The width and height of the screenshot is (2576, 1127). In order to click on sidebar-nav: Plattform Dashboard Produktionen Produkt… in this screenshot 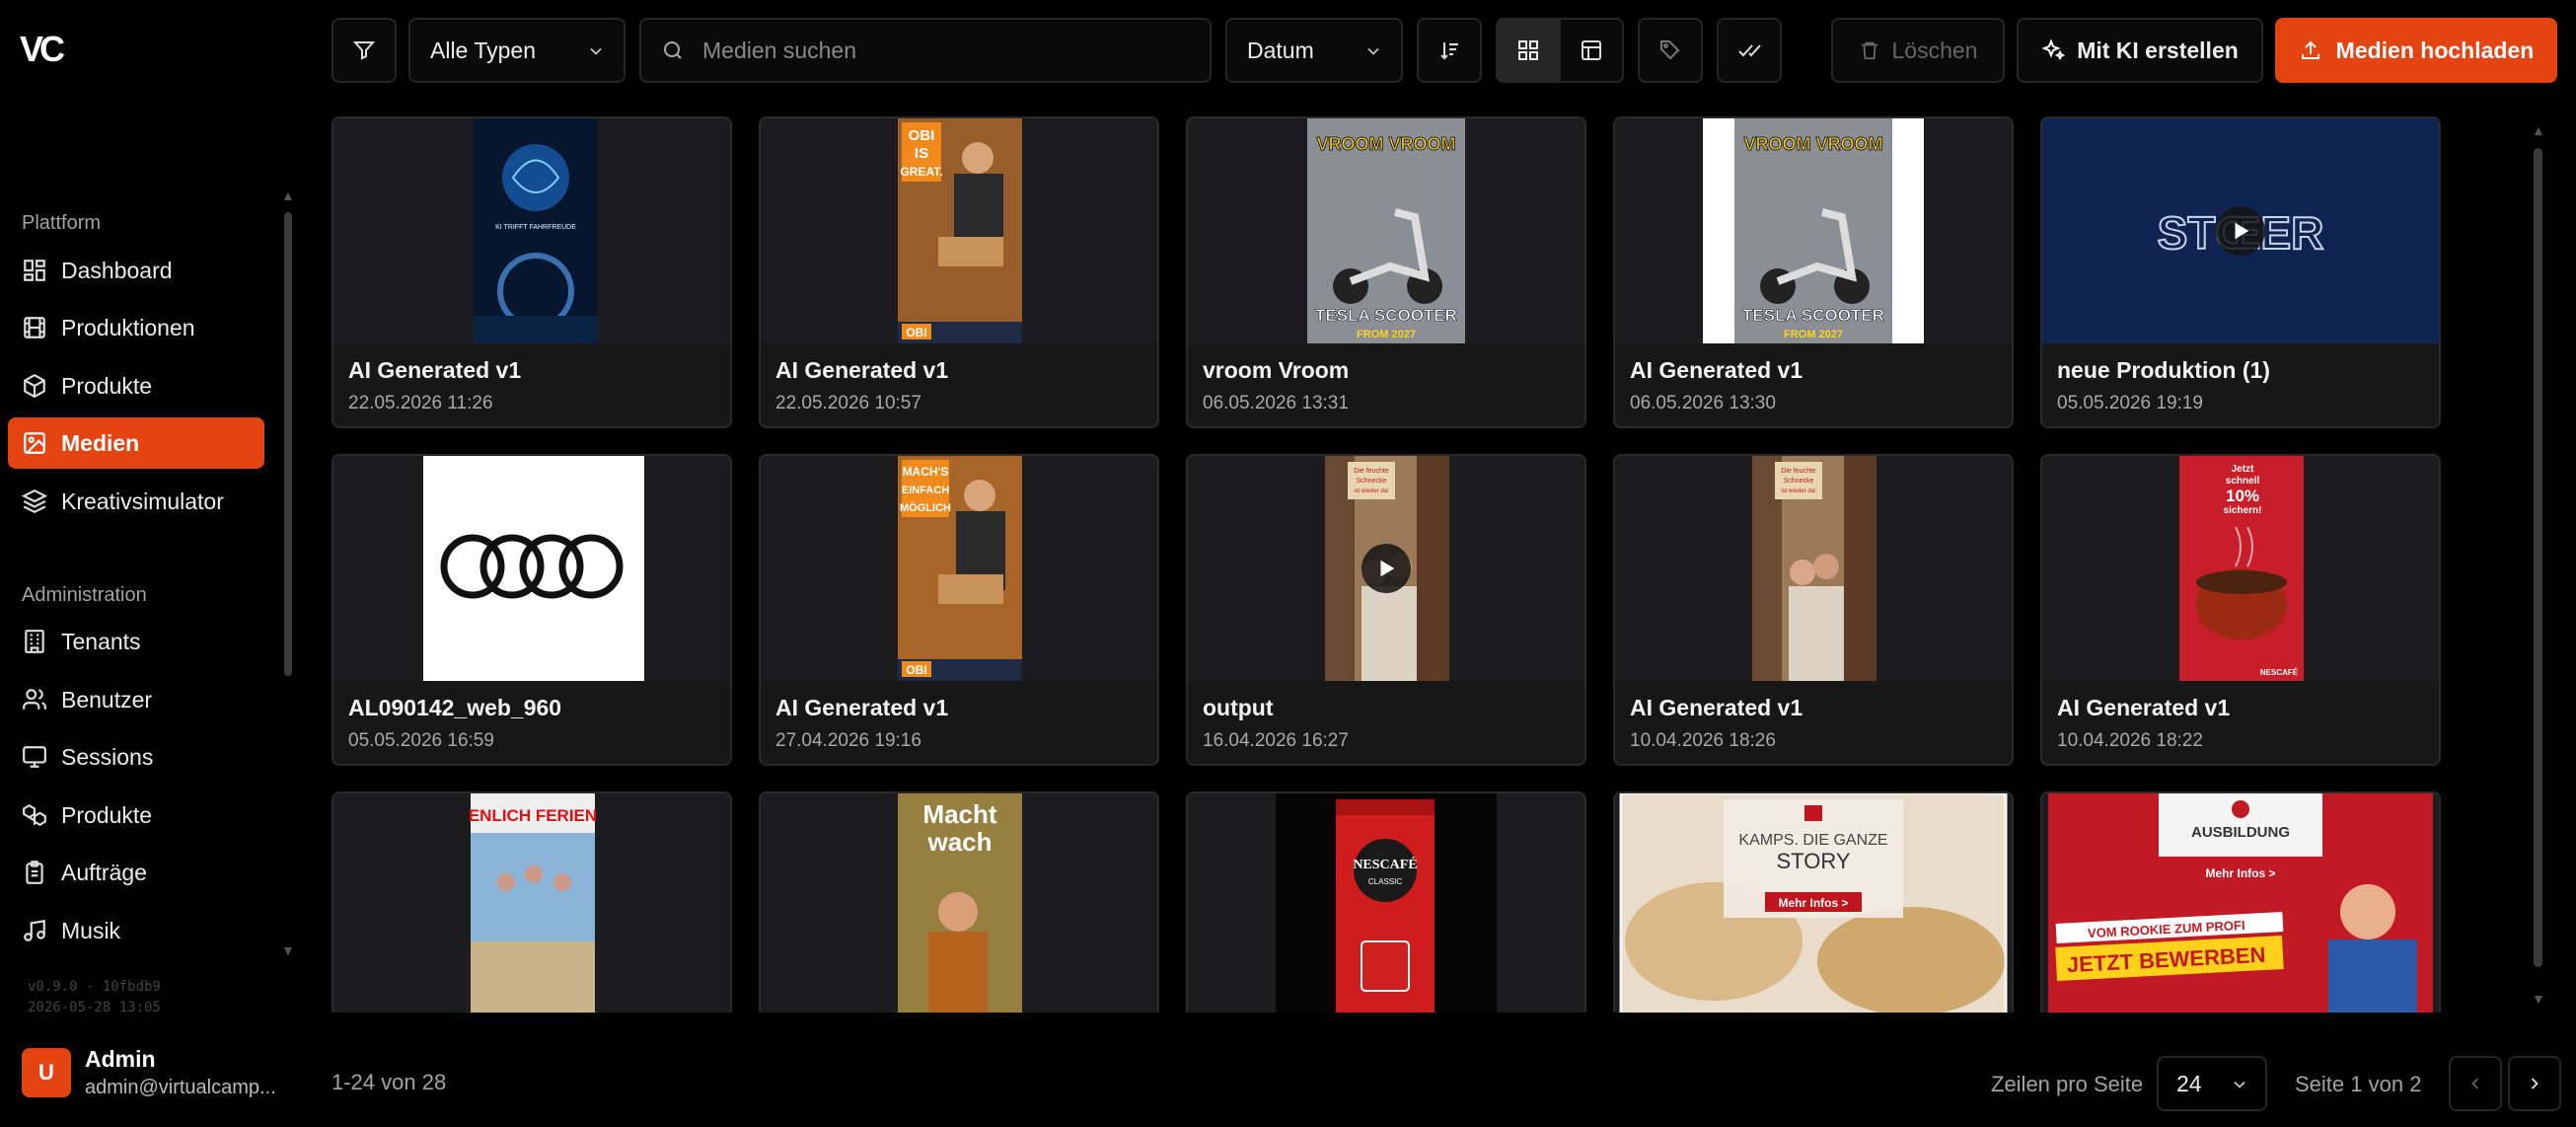, I will do `click(148, 604)`.